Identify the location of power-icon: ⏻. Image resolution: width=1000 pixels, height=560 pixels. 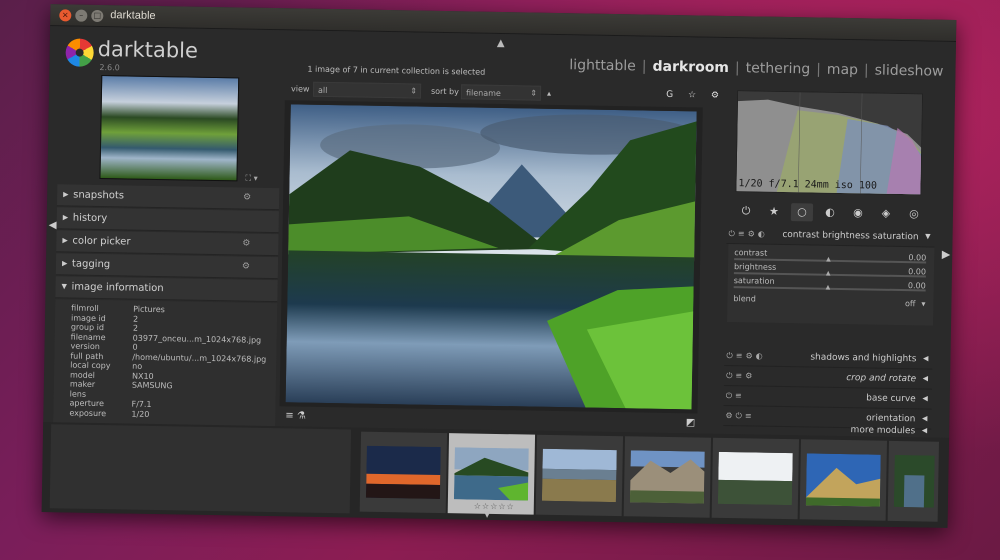
(746, 211).